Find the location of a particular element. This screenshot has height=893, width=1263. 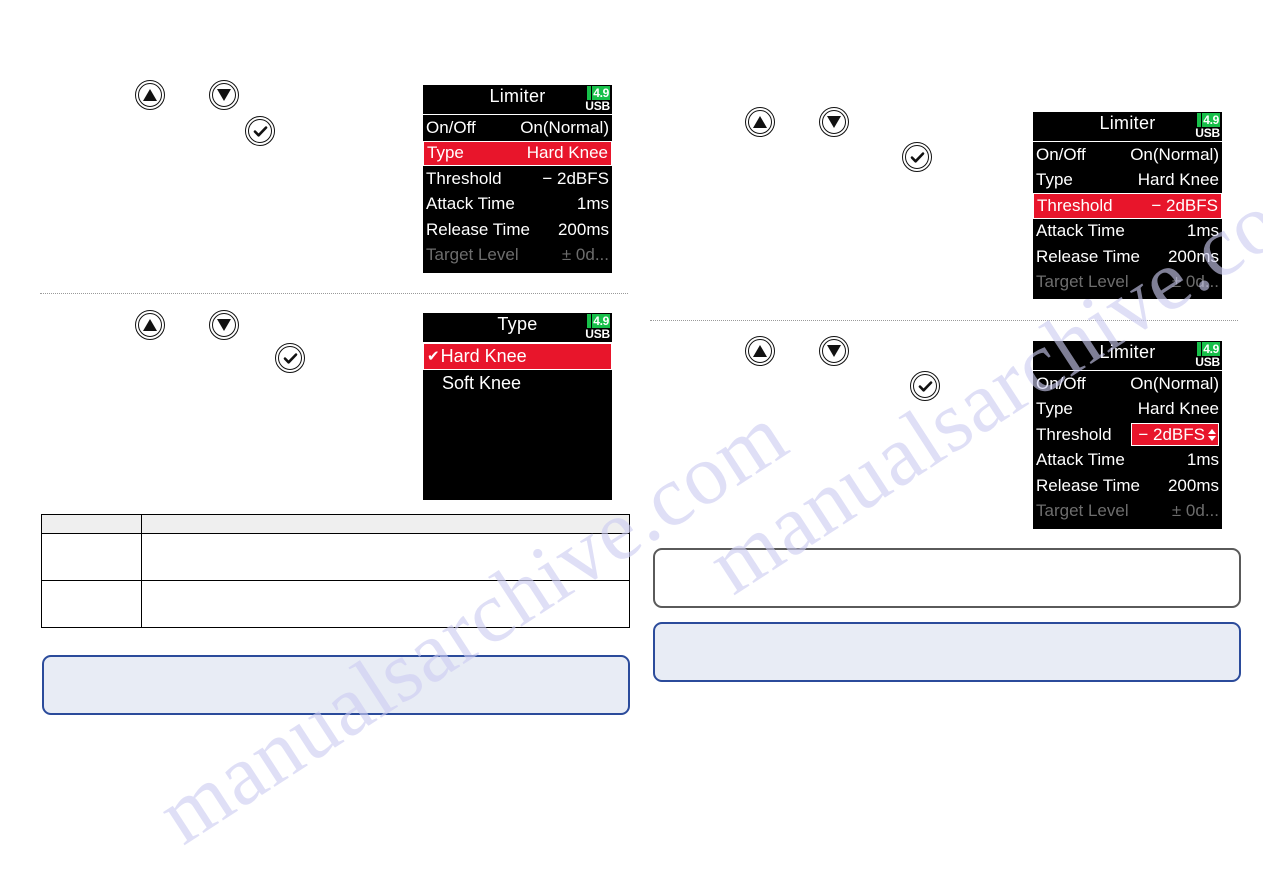

table-body is located at coordinates (335, 580).